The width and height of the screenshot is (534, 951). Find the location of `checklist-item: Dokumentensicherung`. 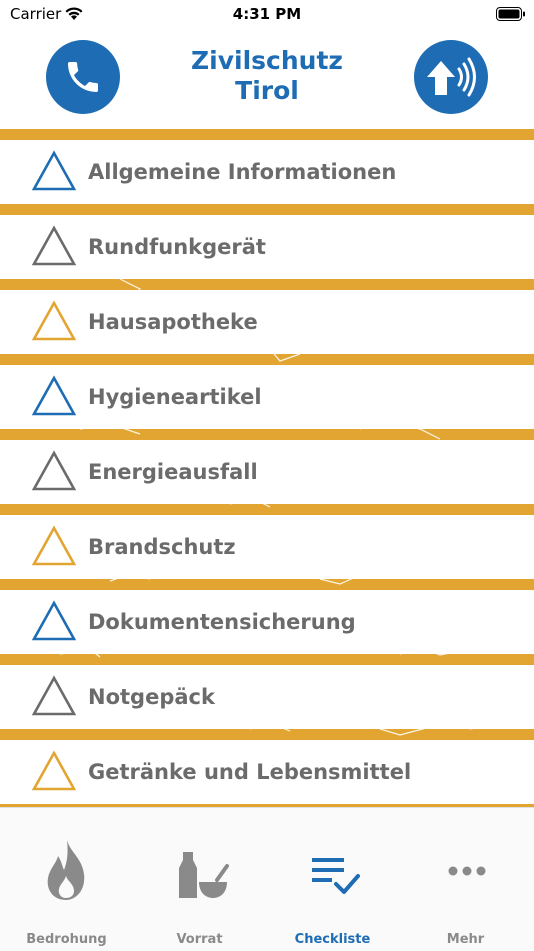

checklist-item: Dokumentensicherung is located at coordinates (267, 622).